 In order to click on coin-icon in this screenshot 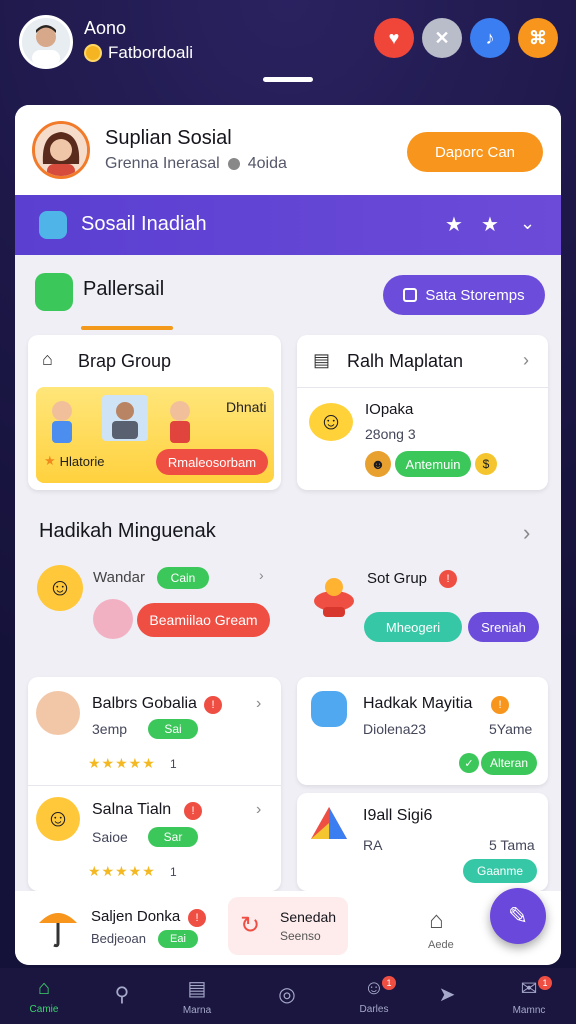, I will do `click(93, 53)`.